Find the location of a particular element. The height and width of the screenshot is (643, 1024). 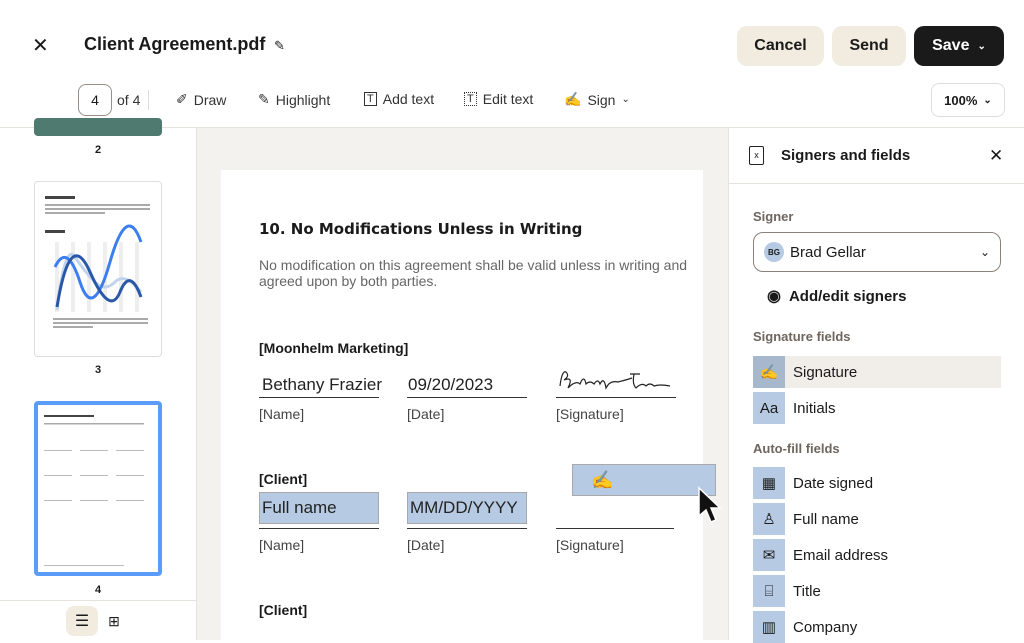

field-item-company: ▥ Company is located at coordinates (877, 627).